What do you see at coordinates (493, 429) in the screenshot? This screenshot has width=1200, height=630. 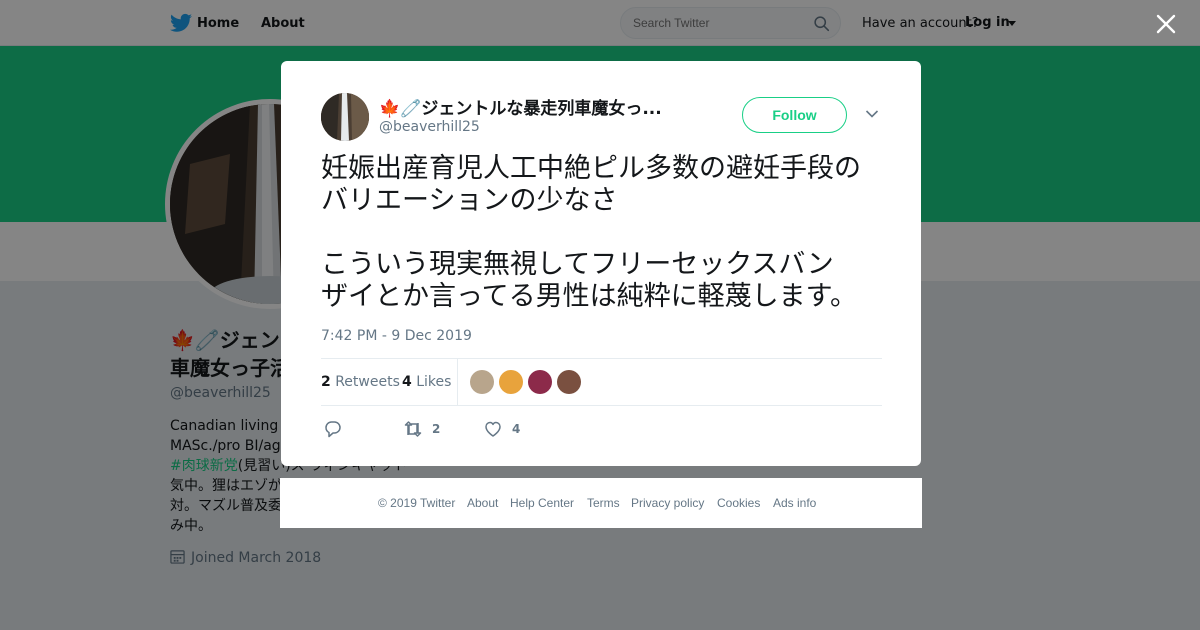 I see `heart-icon` at bounding box center [493, 429].